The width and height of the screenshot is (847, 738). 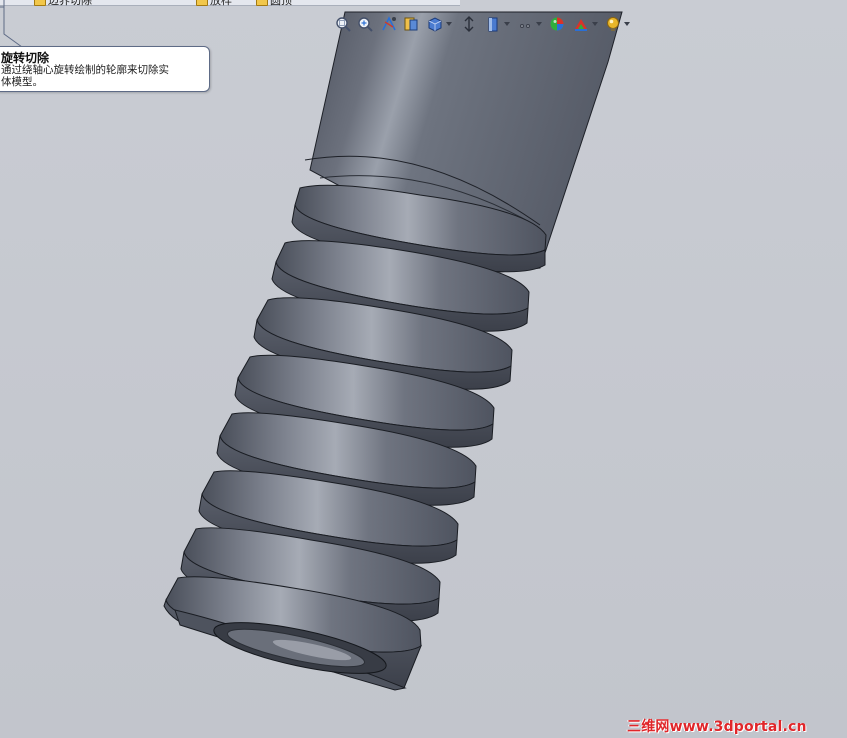 What do you see at coordinates (557, 24) in the screenshot?
I see `apply-scene-icon` at bounding box center [557, 24].